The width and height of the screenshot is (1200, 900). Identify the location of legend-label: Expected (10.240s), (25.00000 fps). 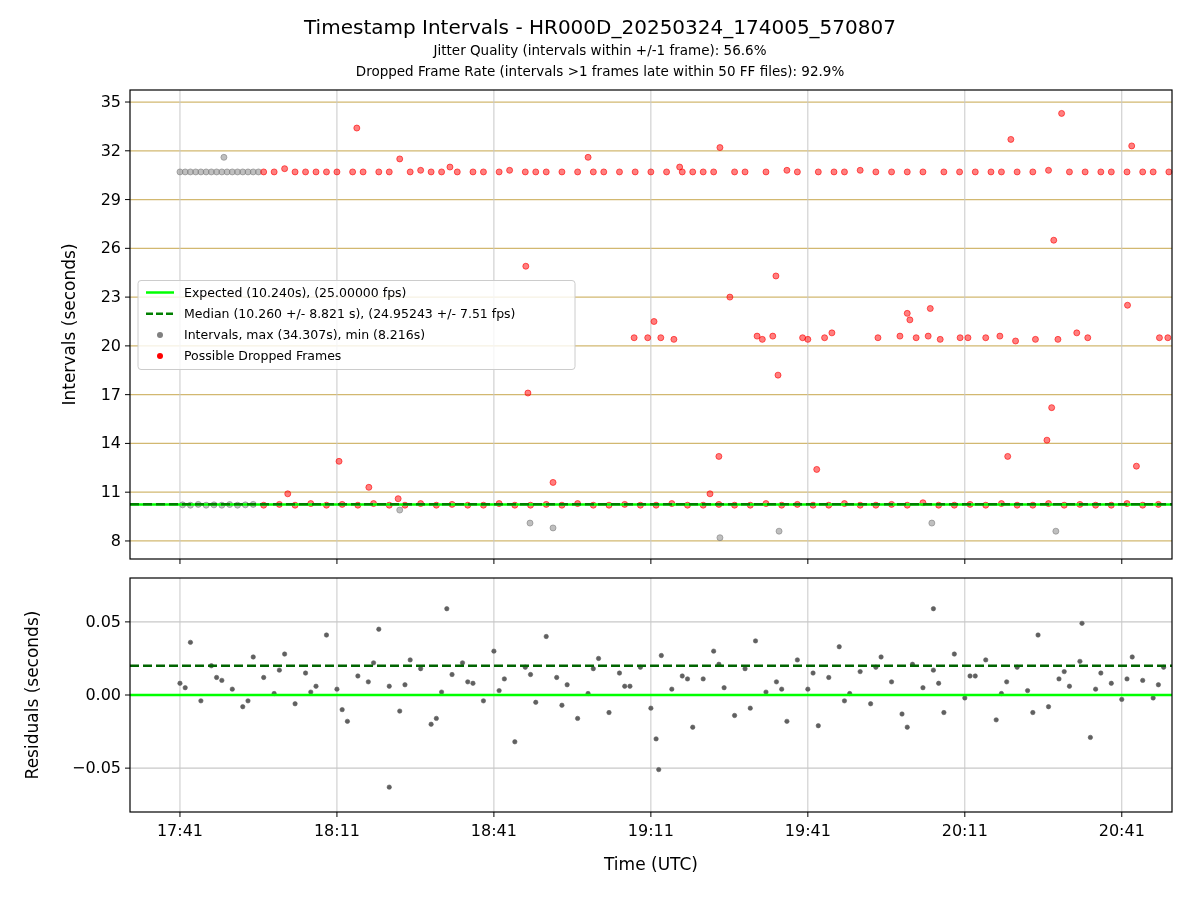
(295, 292).